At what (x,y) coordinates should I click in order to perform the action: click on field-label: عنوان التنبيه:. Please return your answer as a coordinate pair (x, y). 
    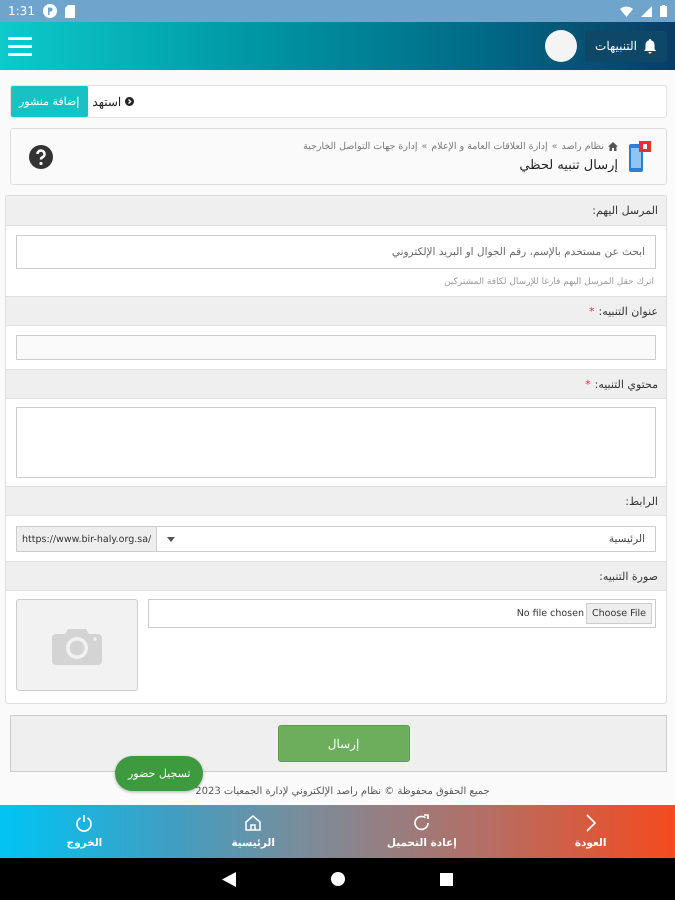
    Looking at the image, I should click on (628, 311).